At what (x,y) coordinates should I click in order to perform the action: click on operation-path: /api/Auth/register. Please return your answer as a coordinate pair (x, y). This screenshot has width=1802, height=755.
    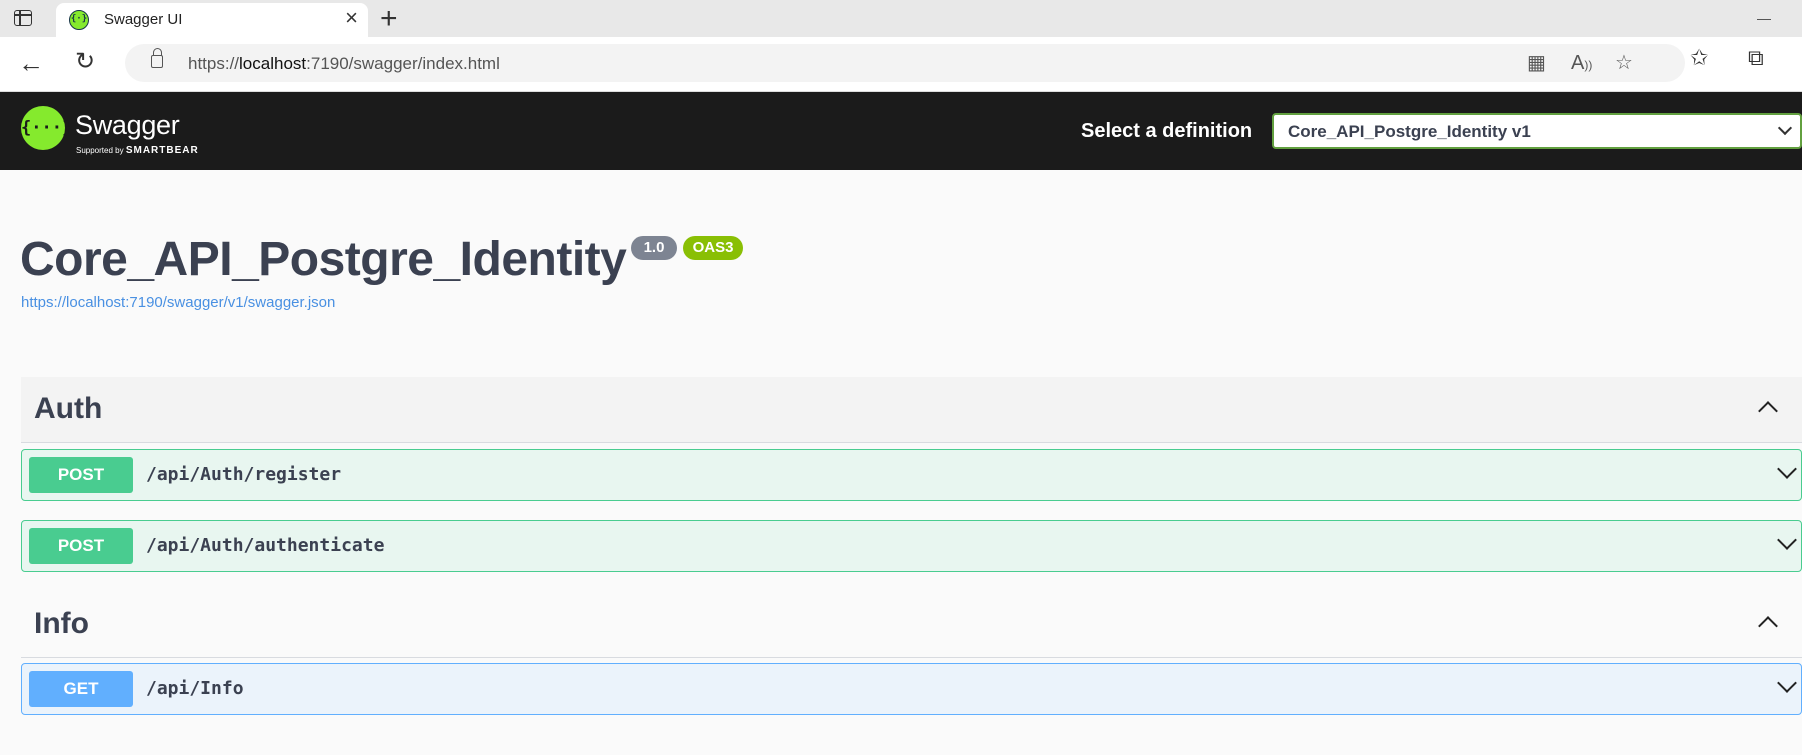
    Looking at the image, I should click on (244, 474).